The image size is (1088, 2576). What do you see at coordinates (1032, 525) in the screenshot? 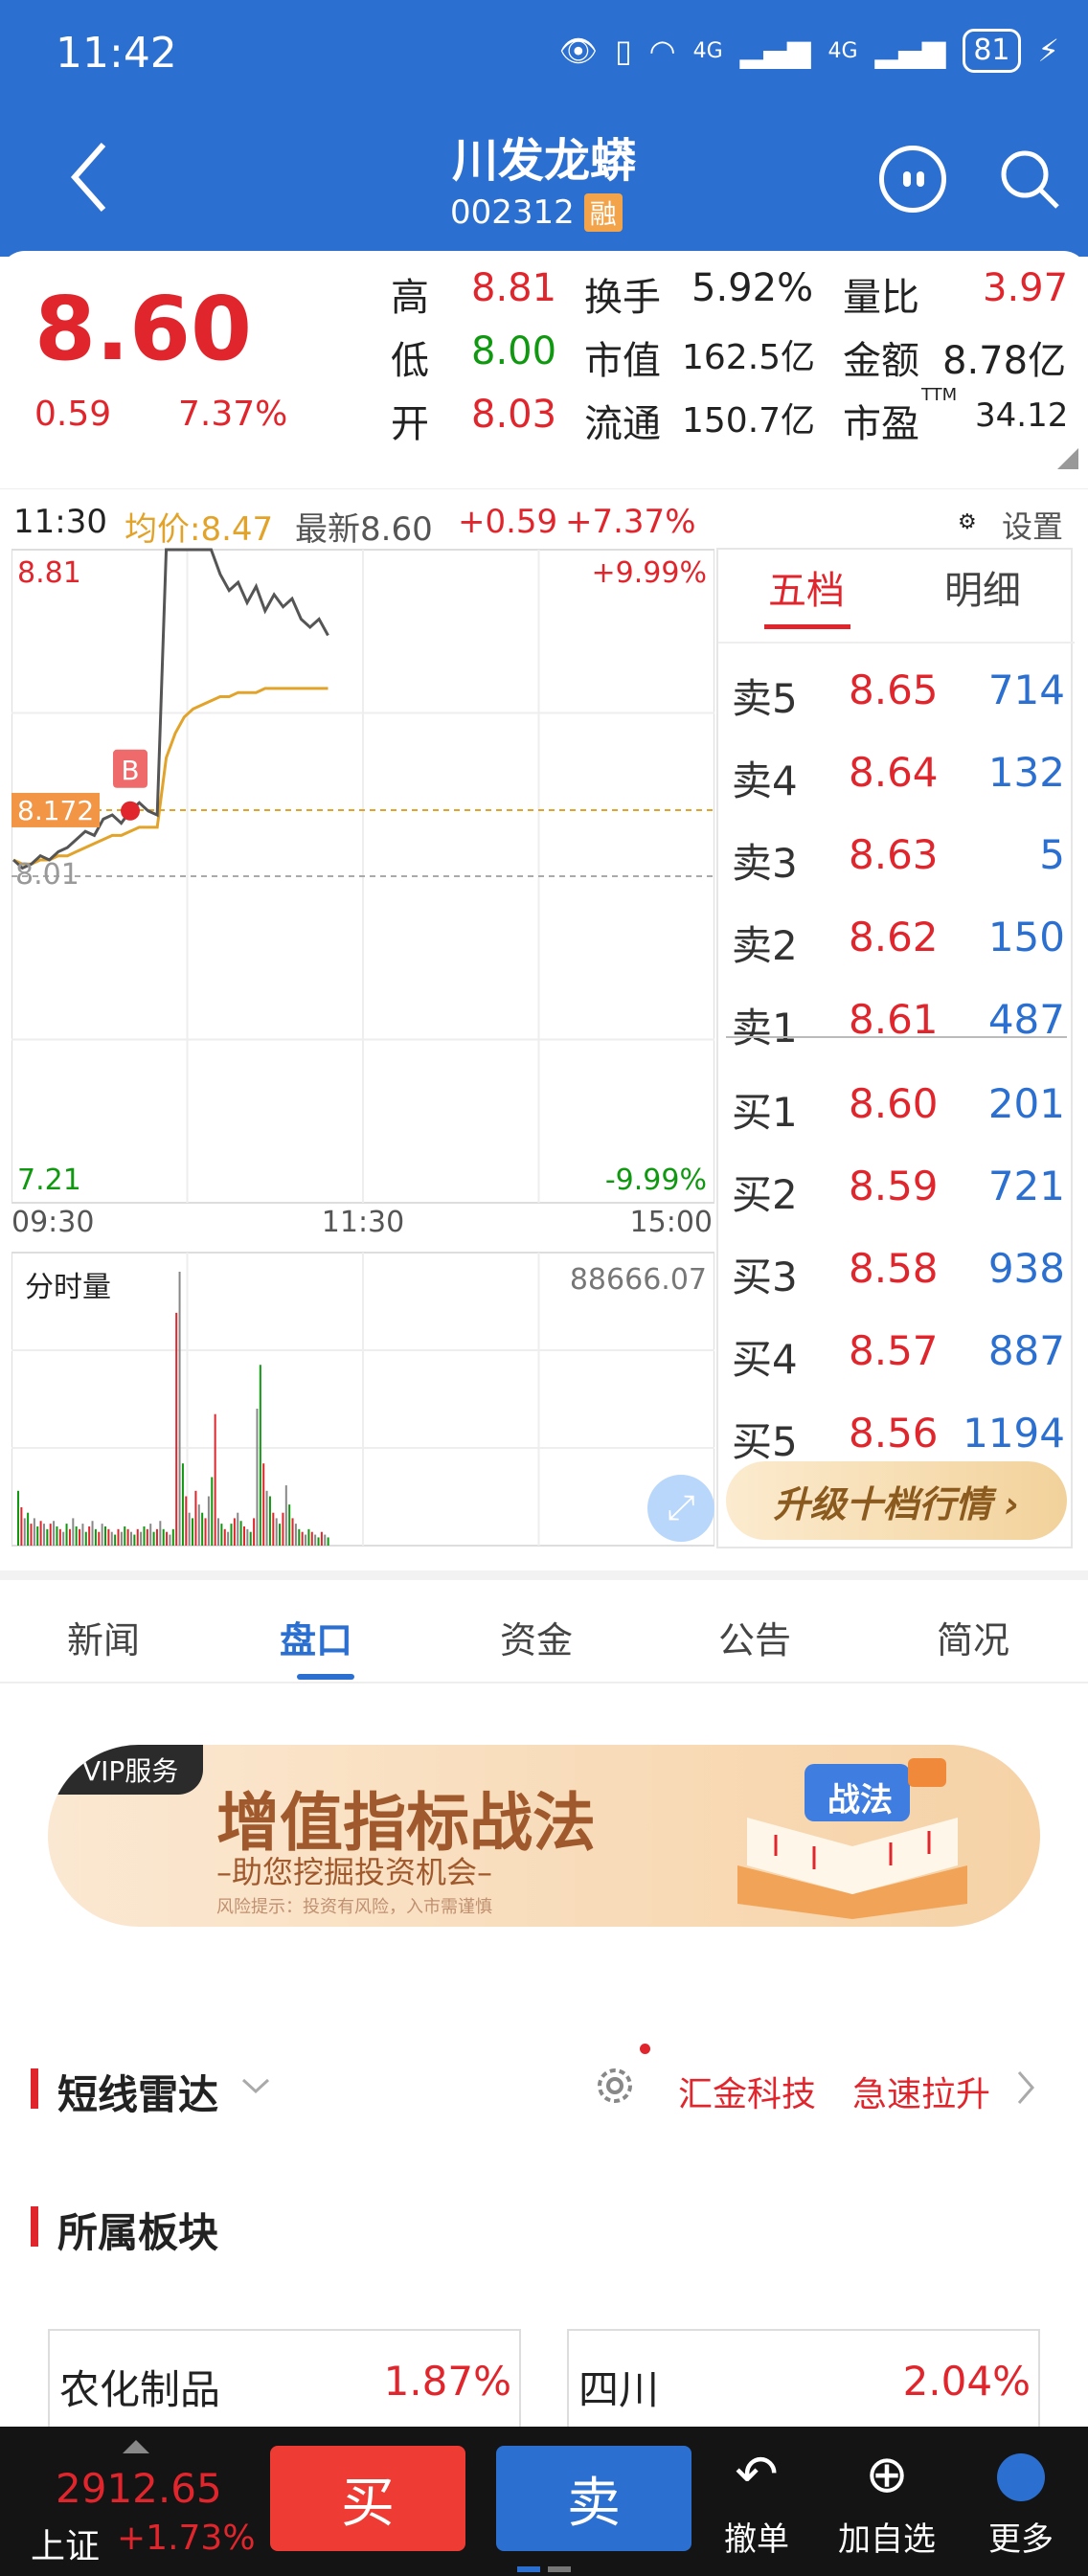
I see `settings-button: 设置` at bounding box center [1032, 525].